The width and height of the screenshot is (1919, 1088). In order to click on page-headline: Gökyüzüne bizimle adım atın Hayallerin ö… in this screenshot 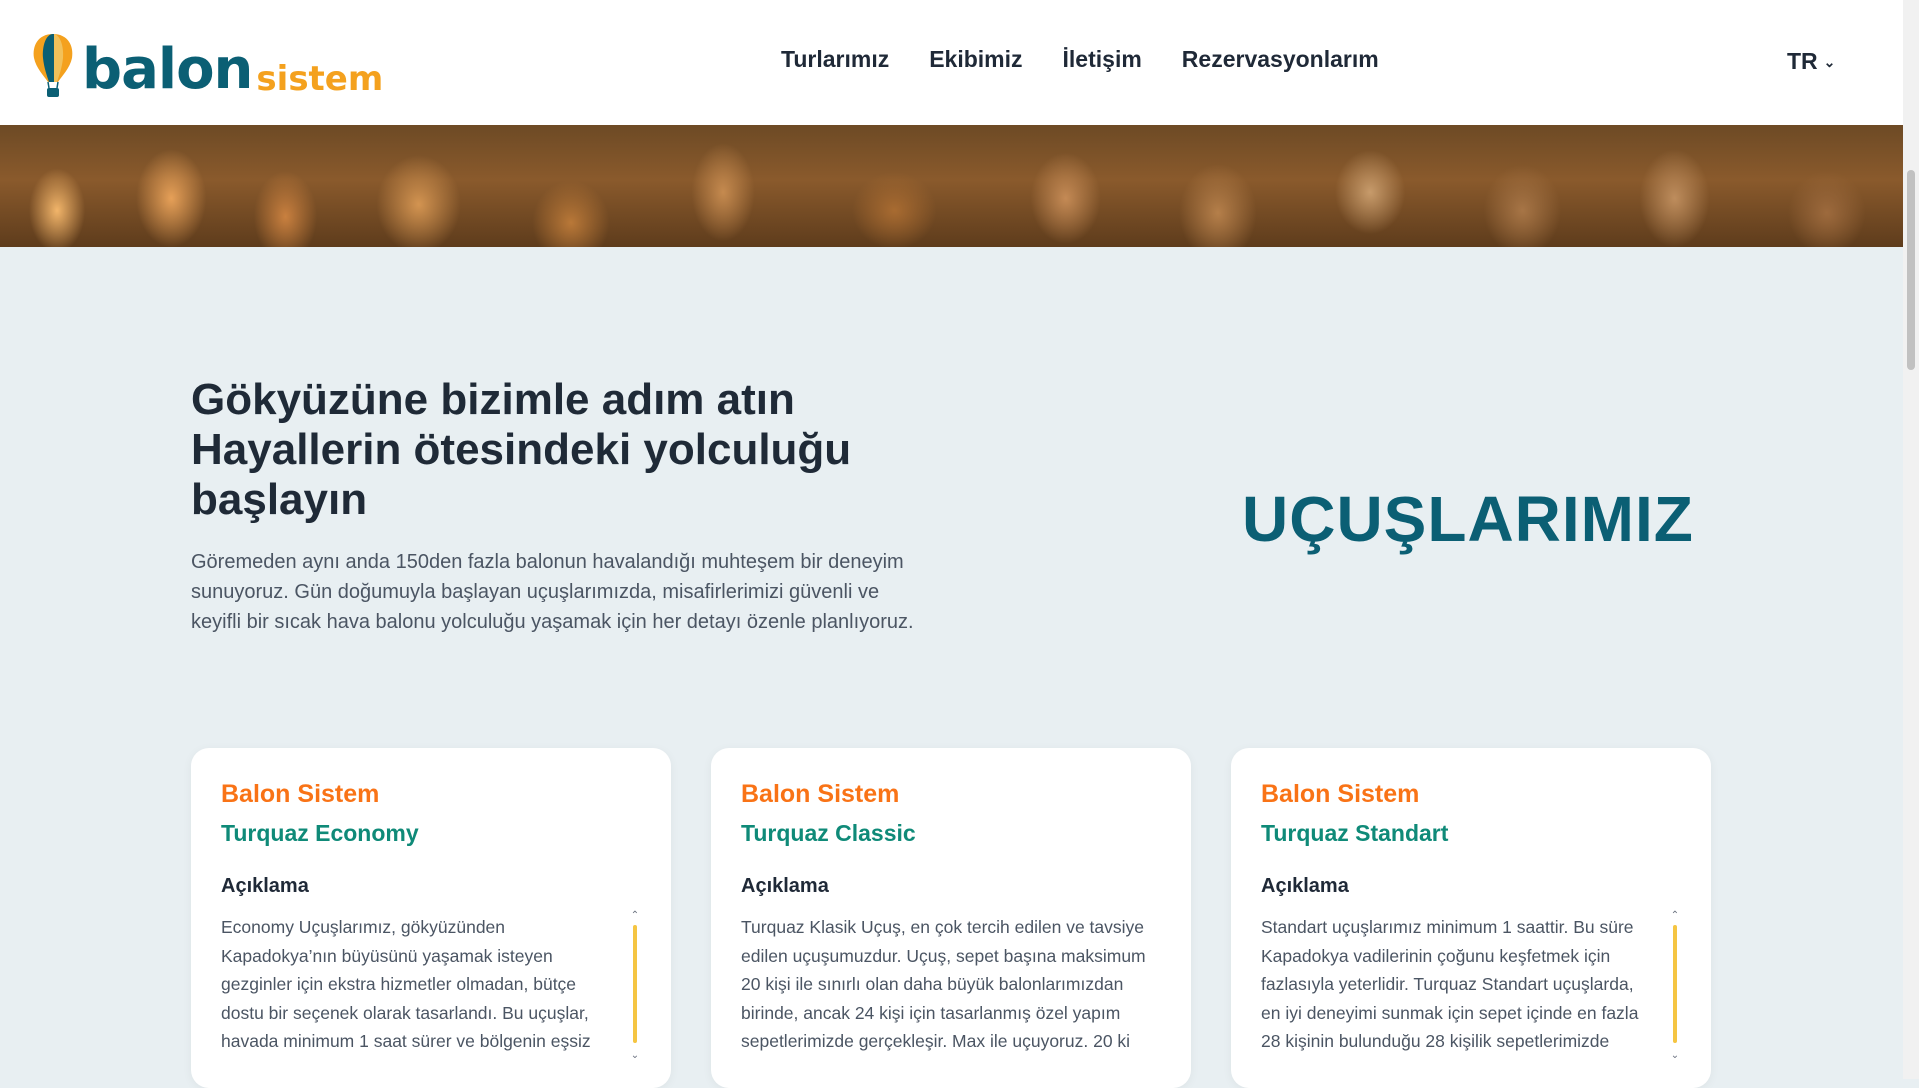, I will do `click(551, 450)`.